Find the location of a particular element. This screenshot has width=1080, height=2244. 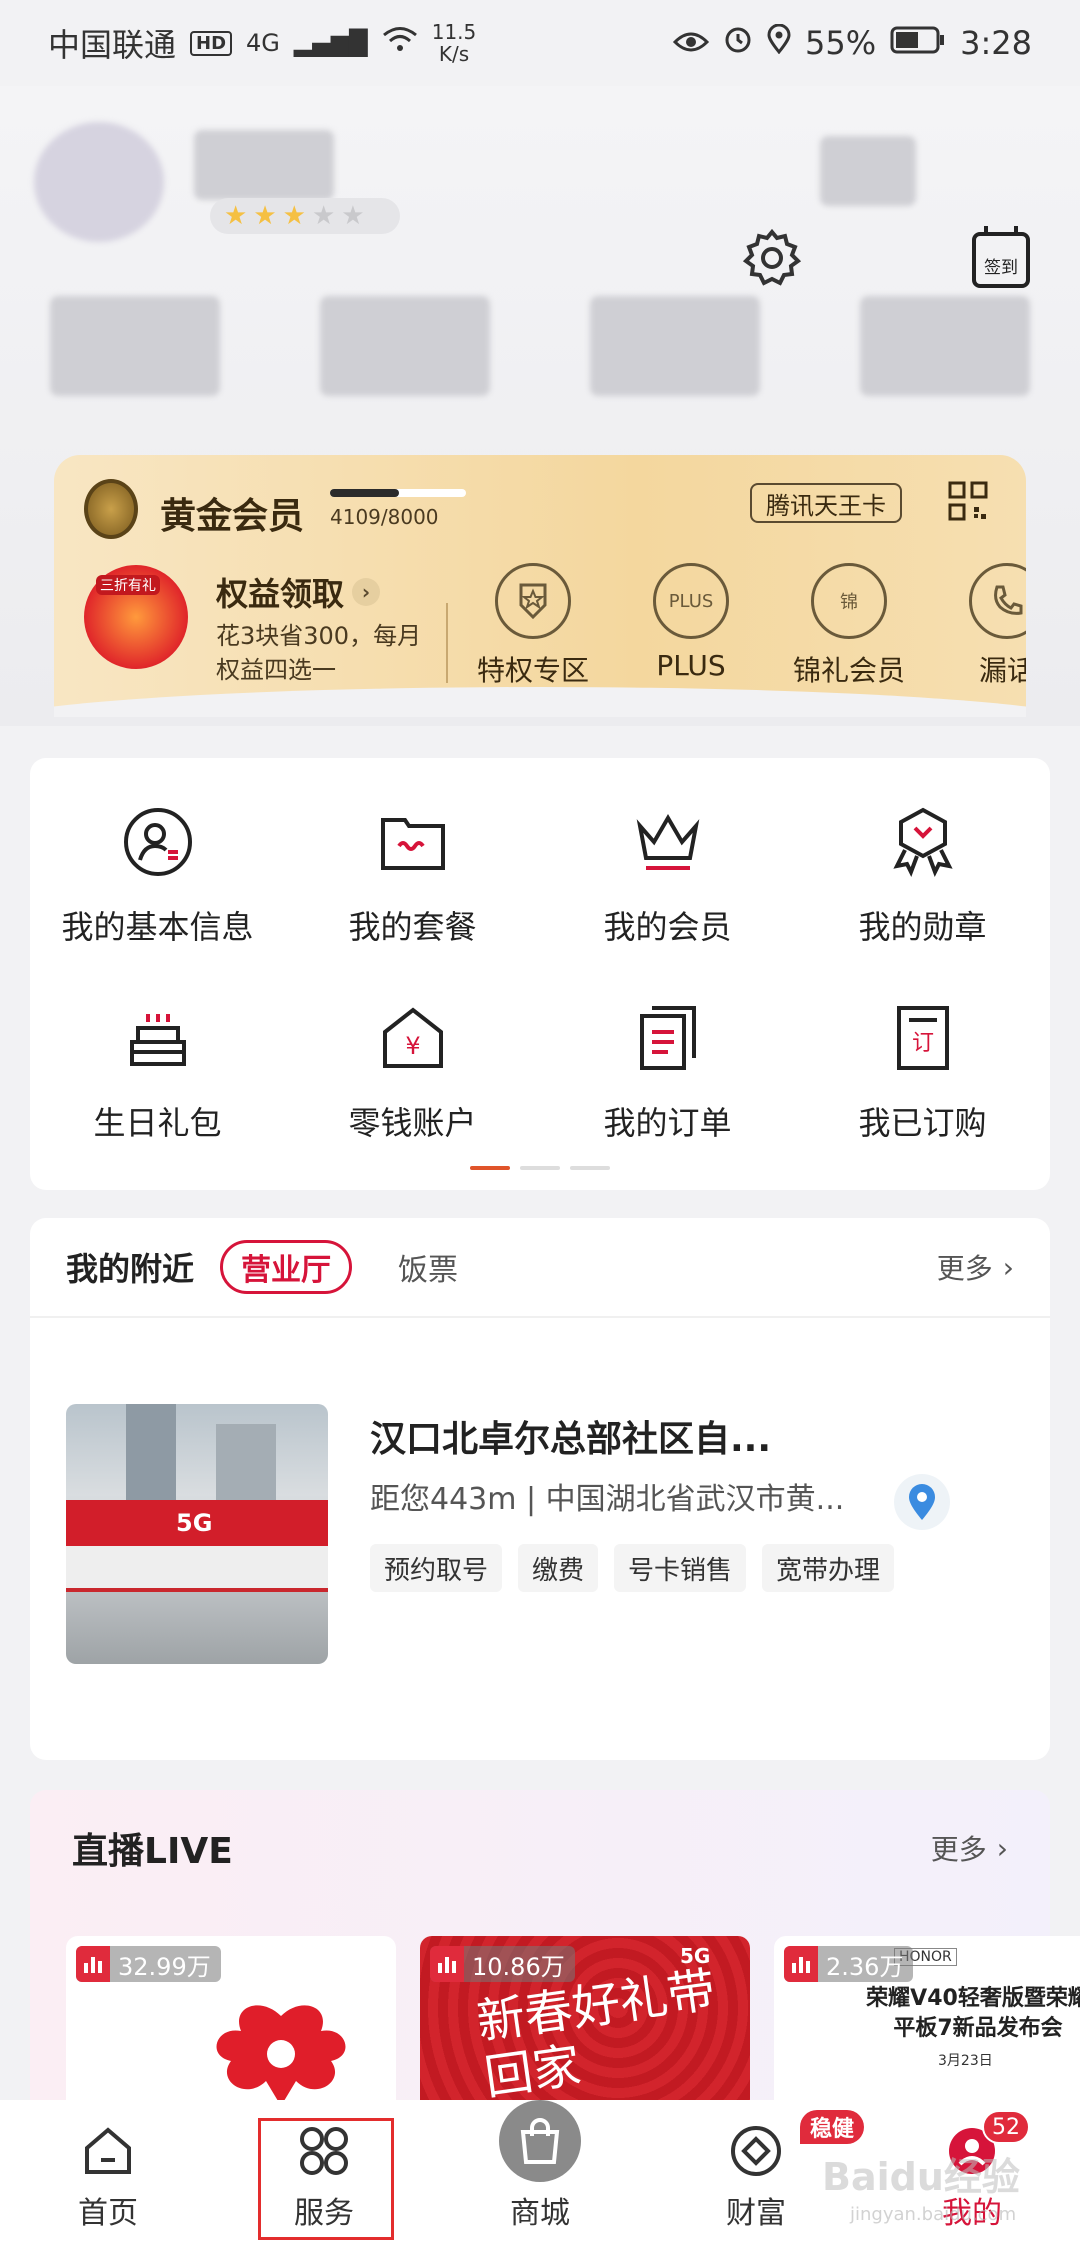

func-my-medals: 我的勋章 is located at coordinates (922, 900).